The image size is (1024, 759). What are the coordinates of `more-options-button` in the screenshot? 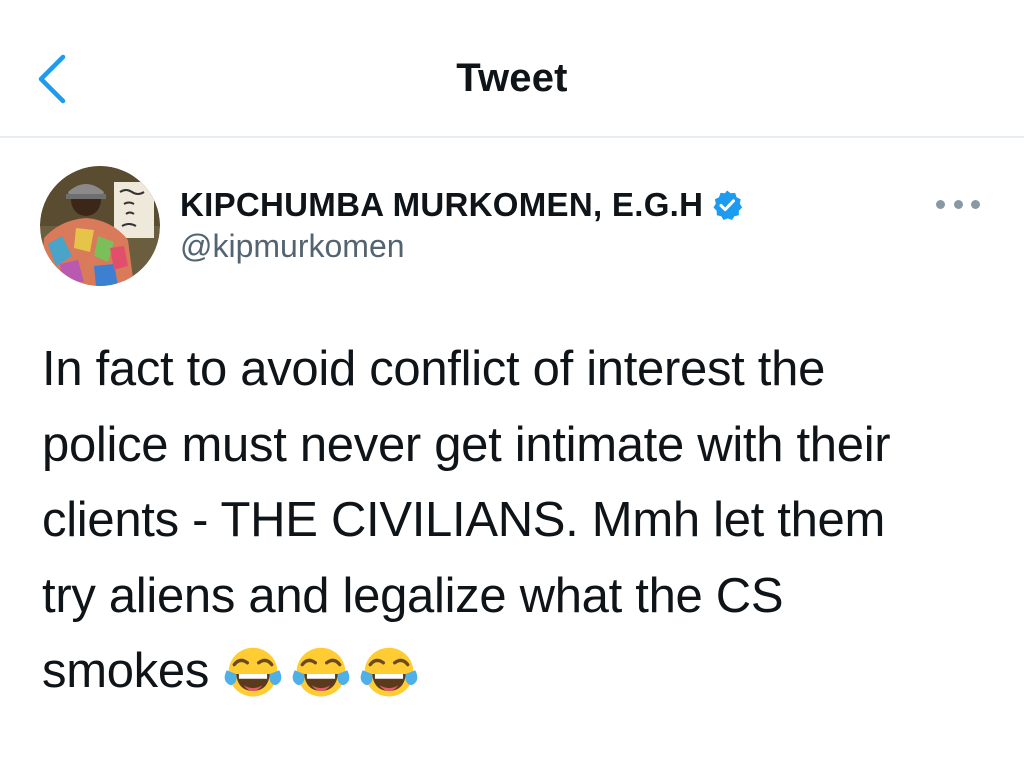 It's located at (958, 204).